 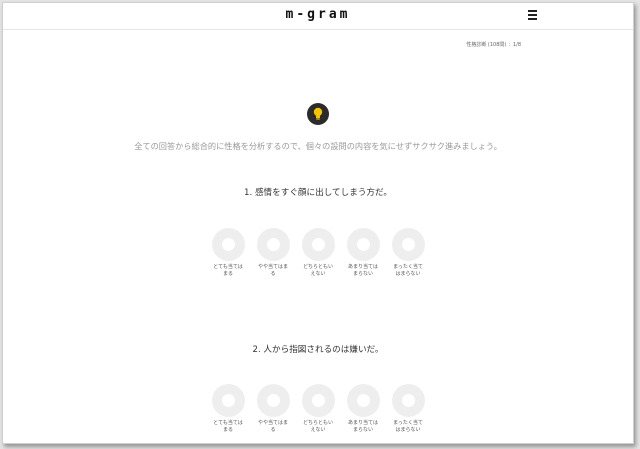 I want to click on q1-option-strongly-disagree: まったく当て はまらない, so click(x=408, y=252).